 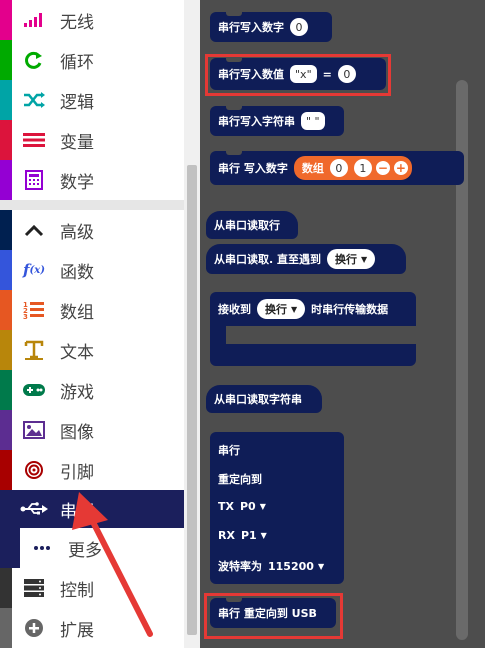 I want to click on category-label: 函数, so click(x=77, y=272).